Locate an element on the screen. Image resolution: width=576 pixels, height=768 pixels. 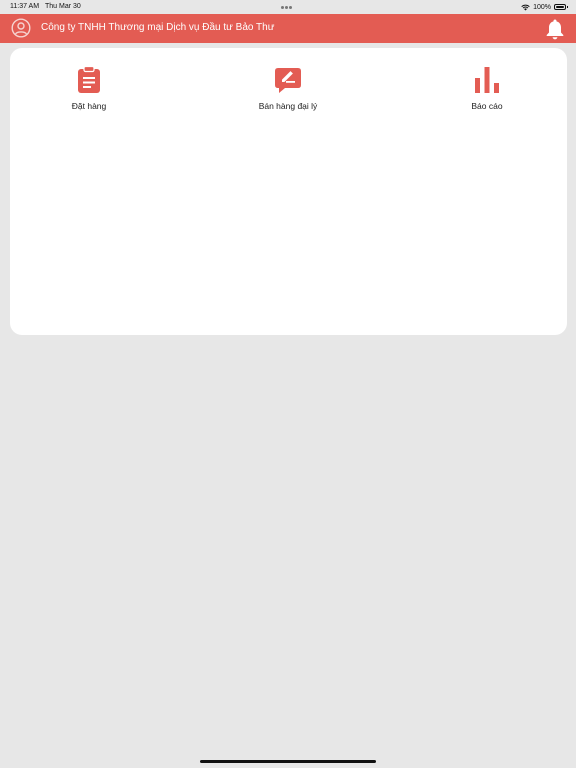
clipboard-icon is located at coordinates (89, 79).